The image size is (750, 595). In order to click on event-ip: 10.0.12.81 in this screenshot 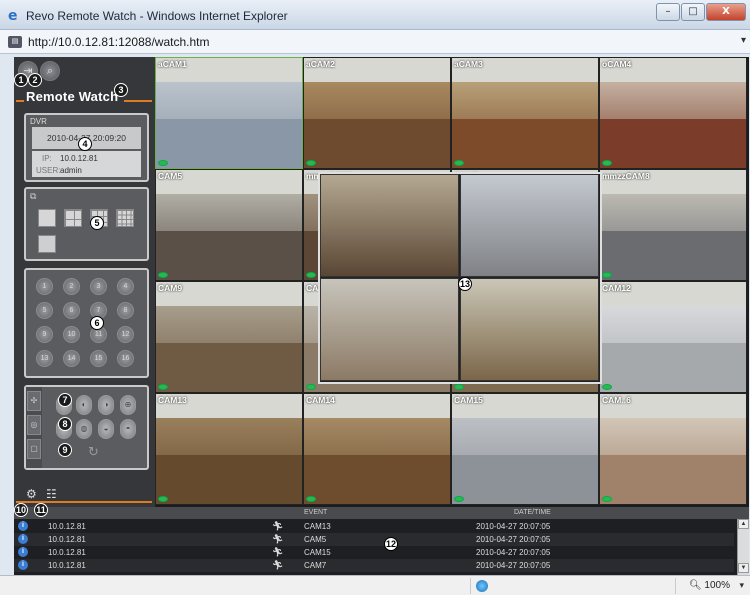, I will do `click(67, 526)`.